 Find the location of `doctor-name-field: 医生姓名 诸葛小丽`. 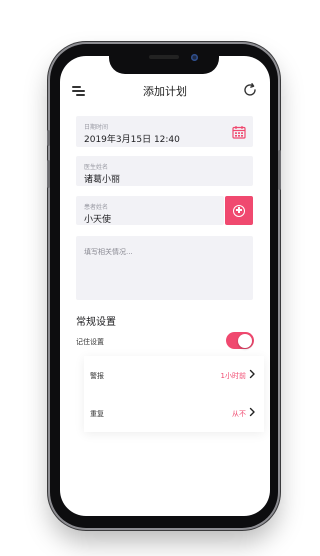

doctor-name-field: 医生姓名 诸葛小丽 is located at coordinates (164, 171).